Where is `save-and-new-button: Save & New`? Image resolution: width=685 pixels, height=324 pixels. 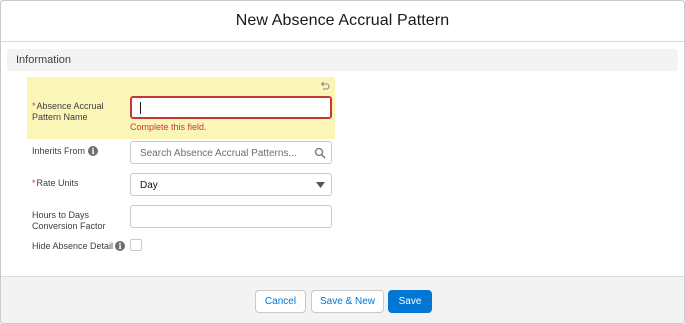
save-and-new-button: Save & New is located at coordinates (347, 301).